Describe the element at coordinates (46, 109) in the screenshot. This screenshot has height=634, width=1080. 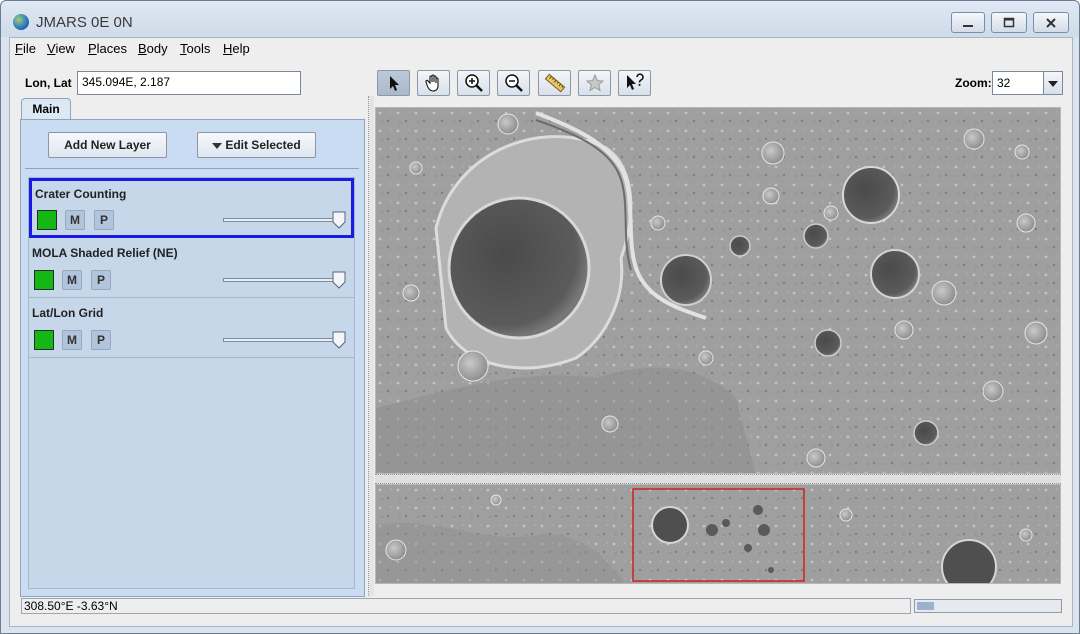
I see `tab-main: Main` at that location.